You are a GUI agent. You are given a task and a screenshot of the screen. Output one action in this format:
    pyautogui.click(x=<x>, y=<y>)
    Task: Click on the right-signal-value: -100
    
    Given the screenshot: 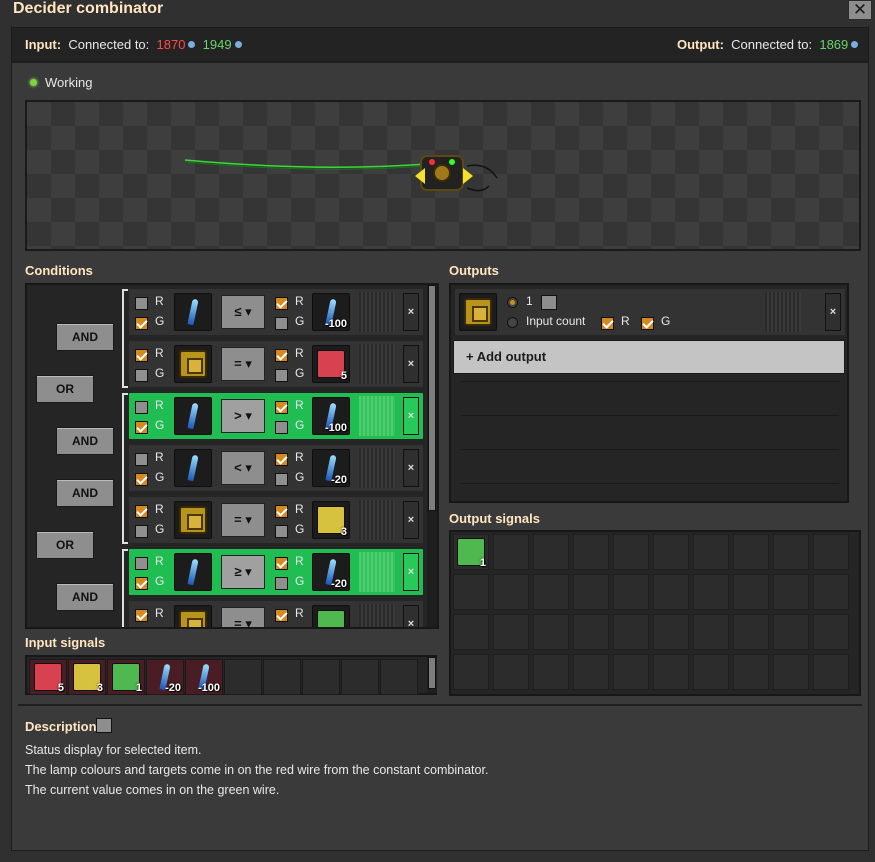 What is the action you would take?
    pyautogui.click(x=335, y=324)
    